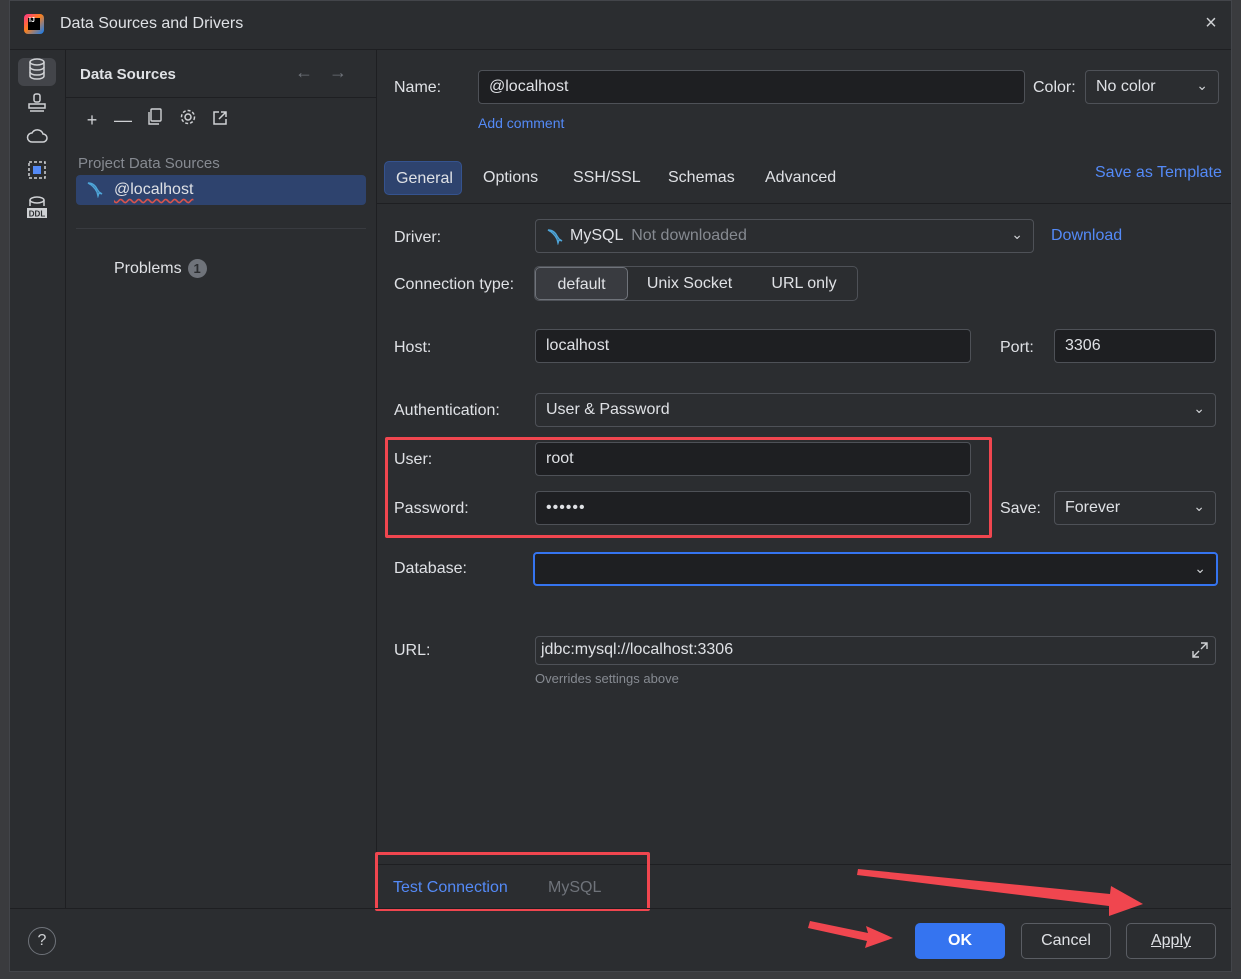  What do you see at coordinates (689, 283) in the screenshot?
I see `conn-type-unix-socket: Unix Socket` at bounding box center [689, 283].